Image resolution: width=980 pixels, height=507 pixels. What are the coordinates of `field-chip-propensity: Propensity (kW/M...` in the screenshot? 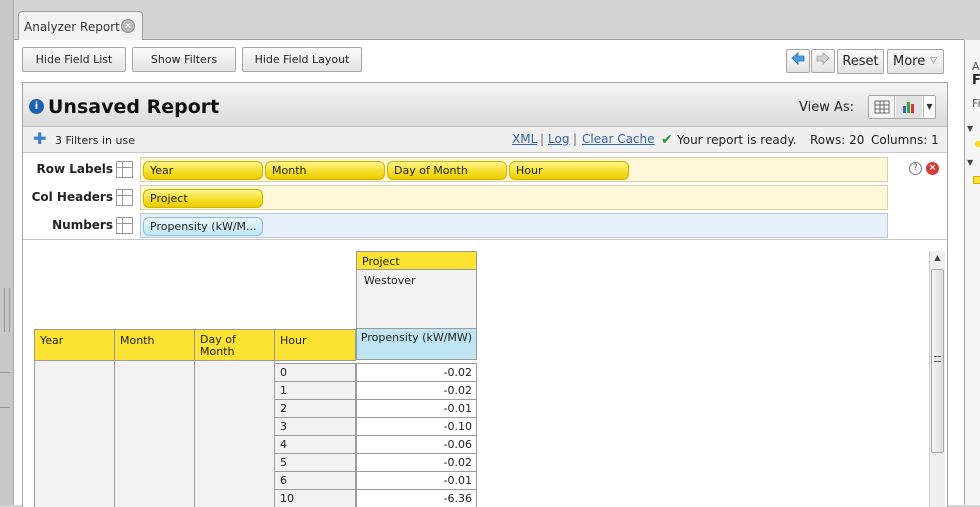 It's located at (203, 226).